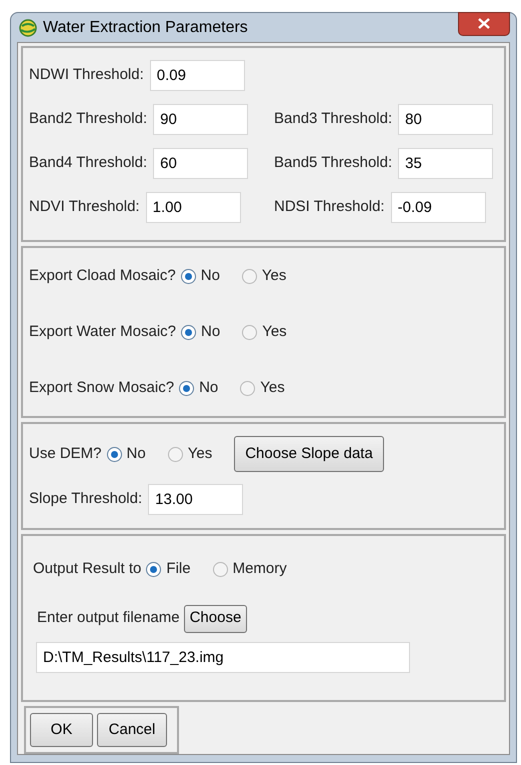 This screenshot has height=765, width=521. What do you see at coordinates (87, 569) in the screenshot?
I see `question-label: Output Result to` at bounding box center [87, 569].